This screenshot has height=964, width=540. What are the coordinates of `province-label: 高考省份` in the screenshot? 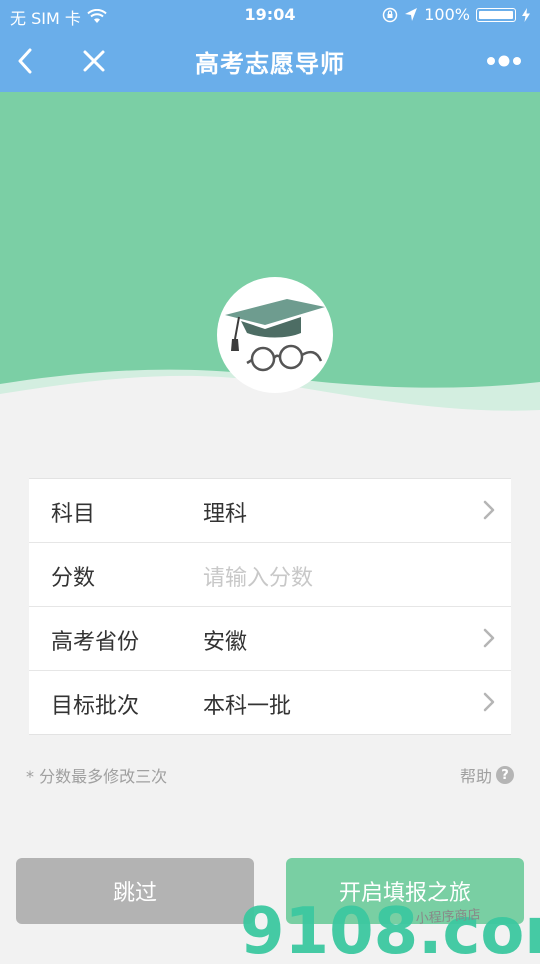 It's located at (95, 642).